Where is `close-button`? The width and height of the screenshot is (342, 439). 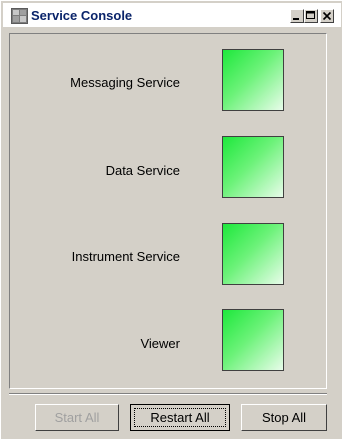
close-button is located at coordinates (327, 16).